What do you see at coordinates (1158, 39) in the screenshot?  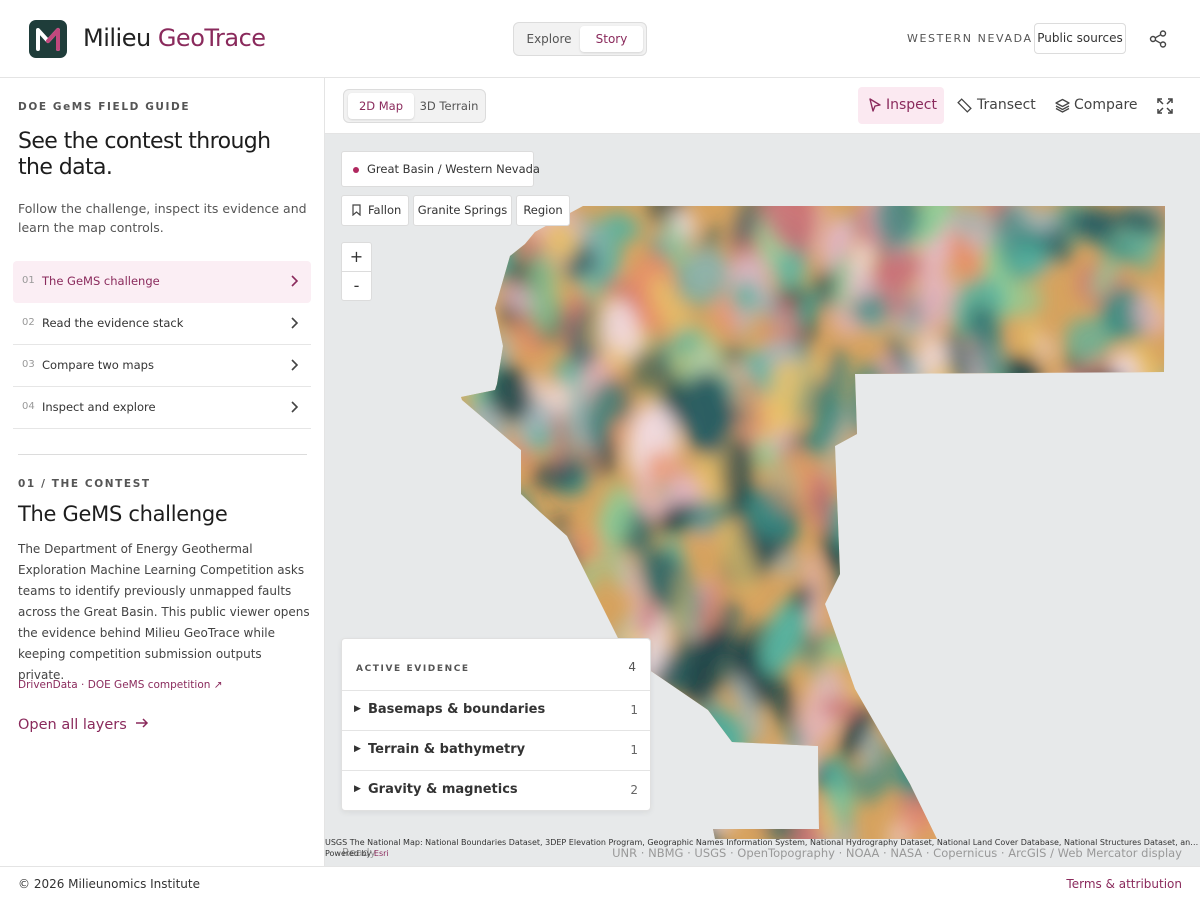 I see `share-icon` at bounding box center [1158, 39].